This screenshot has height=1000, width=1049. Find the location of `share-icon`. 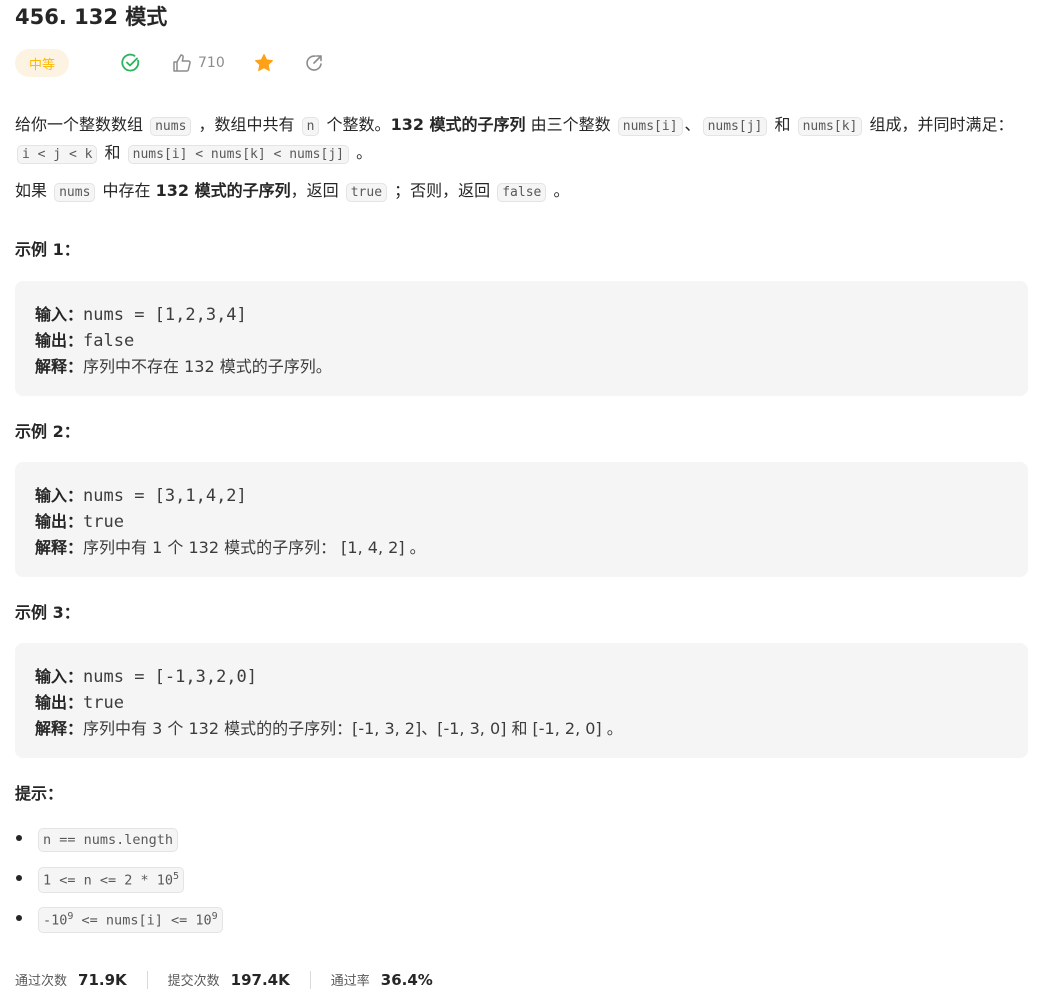

share-icon is located at coordinates (314, 63).